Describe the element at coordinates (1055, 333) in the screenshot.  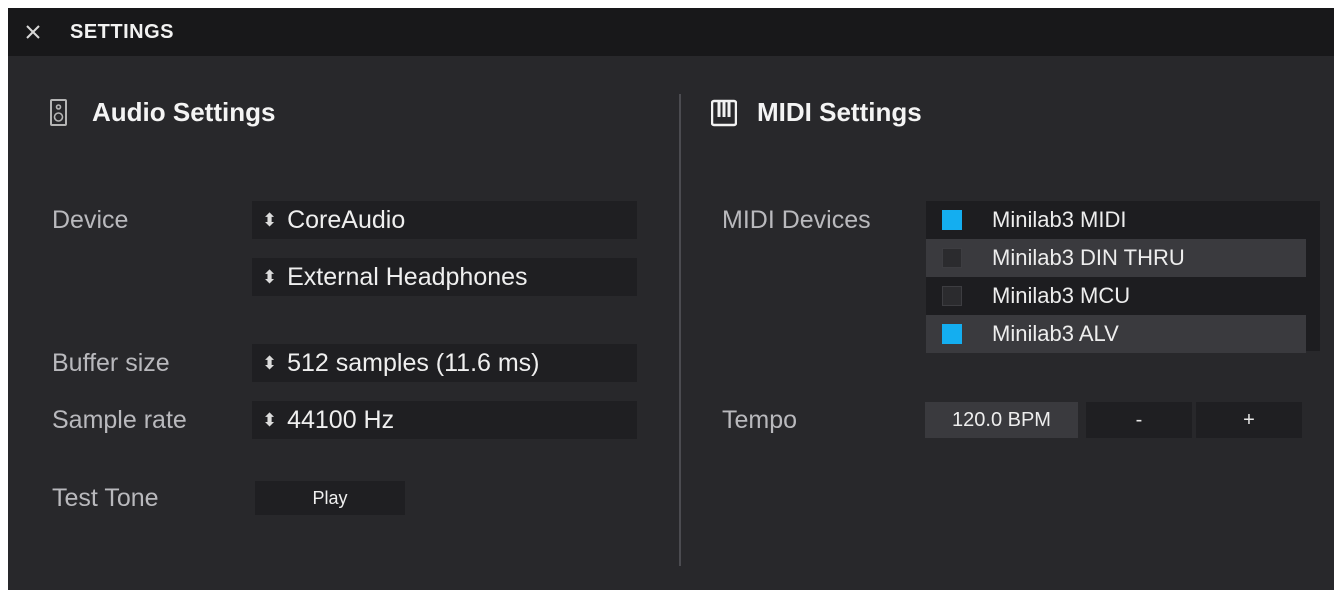
I see `device-name: Minilab3 ALV` at that location.